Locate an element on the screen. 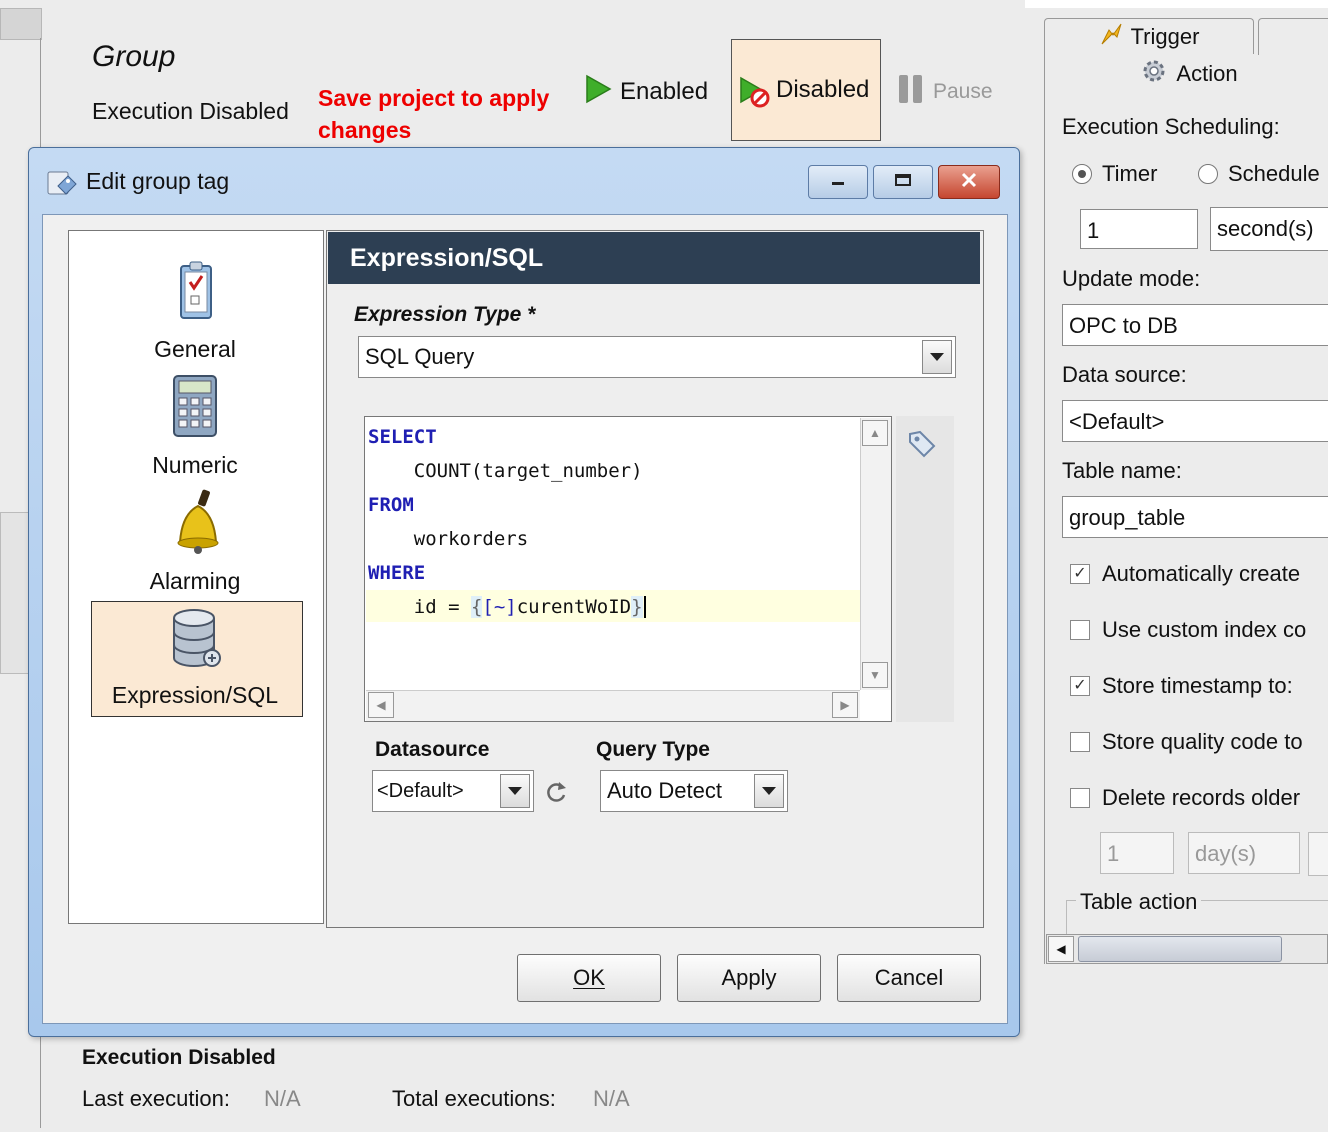  query-type-label: Query Type is located at coordinates (653, 749).